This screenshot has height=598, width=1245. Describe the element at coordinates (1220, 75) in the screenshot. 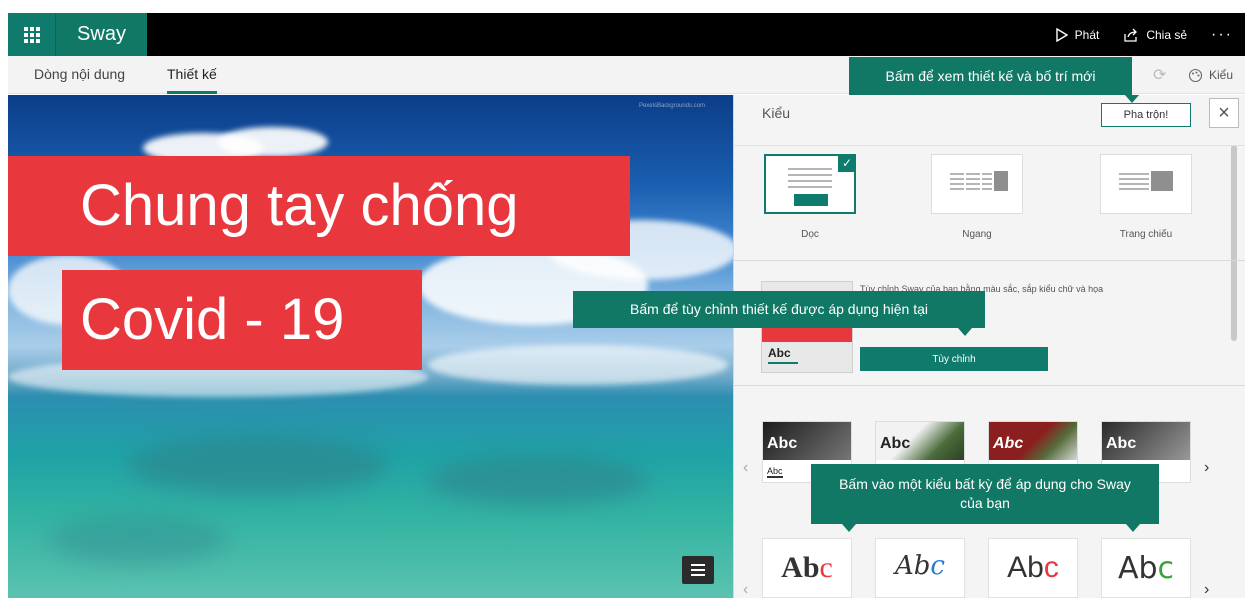

I see `styles-button-label: Kiểu` at that location.